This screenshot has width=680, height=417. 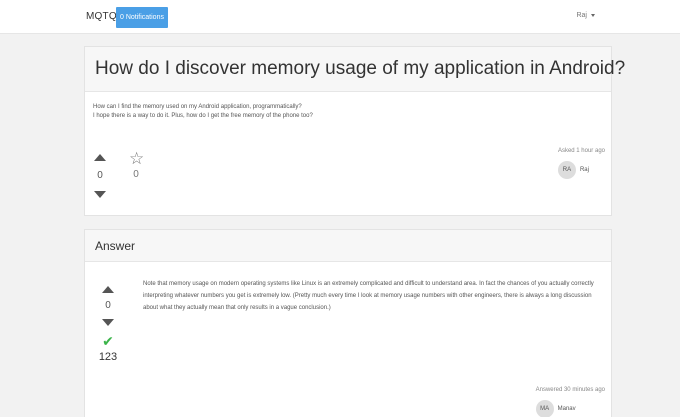 I want to click on question-vote-controls: 0, so click(x=100, y=176).